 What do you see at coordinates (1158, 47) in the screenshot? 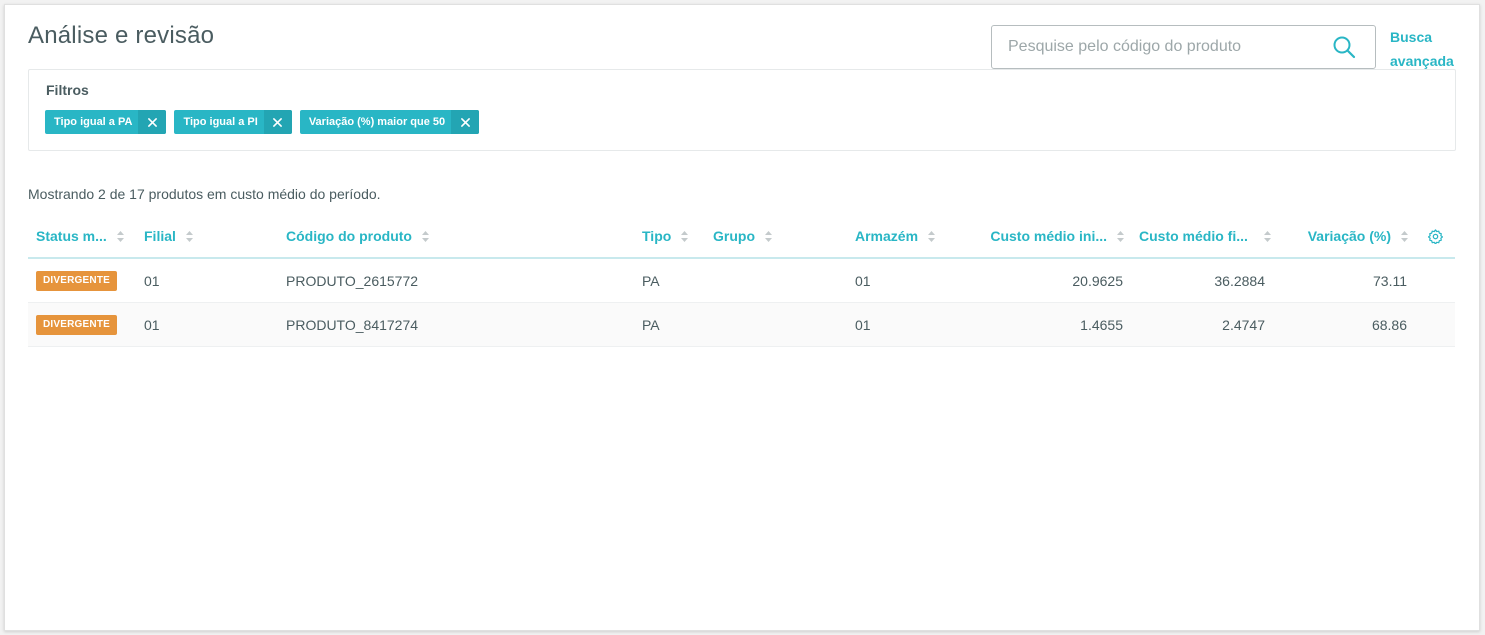
I see `search-input` at bounding box center [1158, 47].